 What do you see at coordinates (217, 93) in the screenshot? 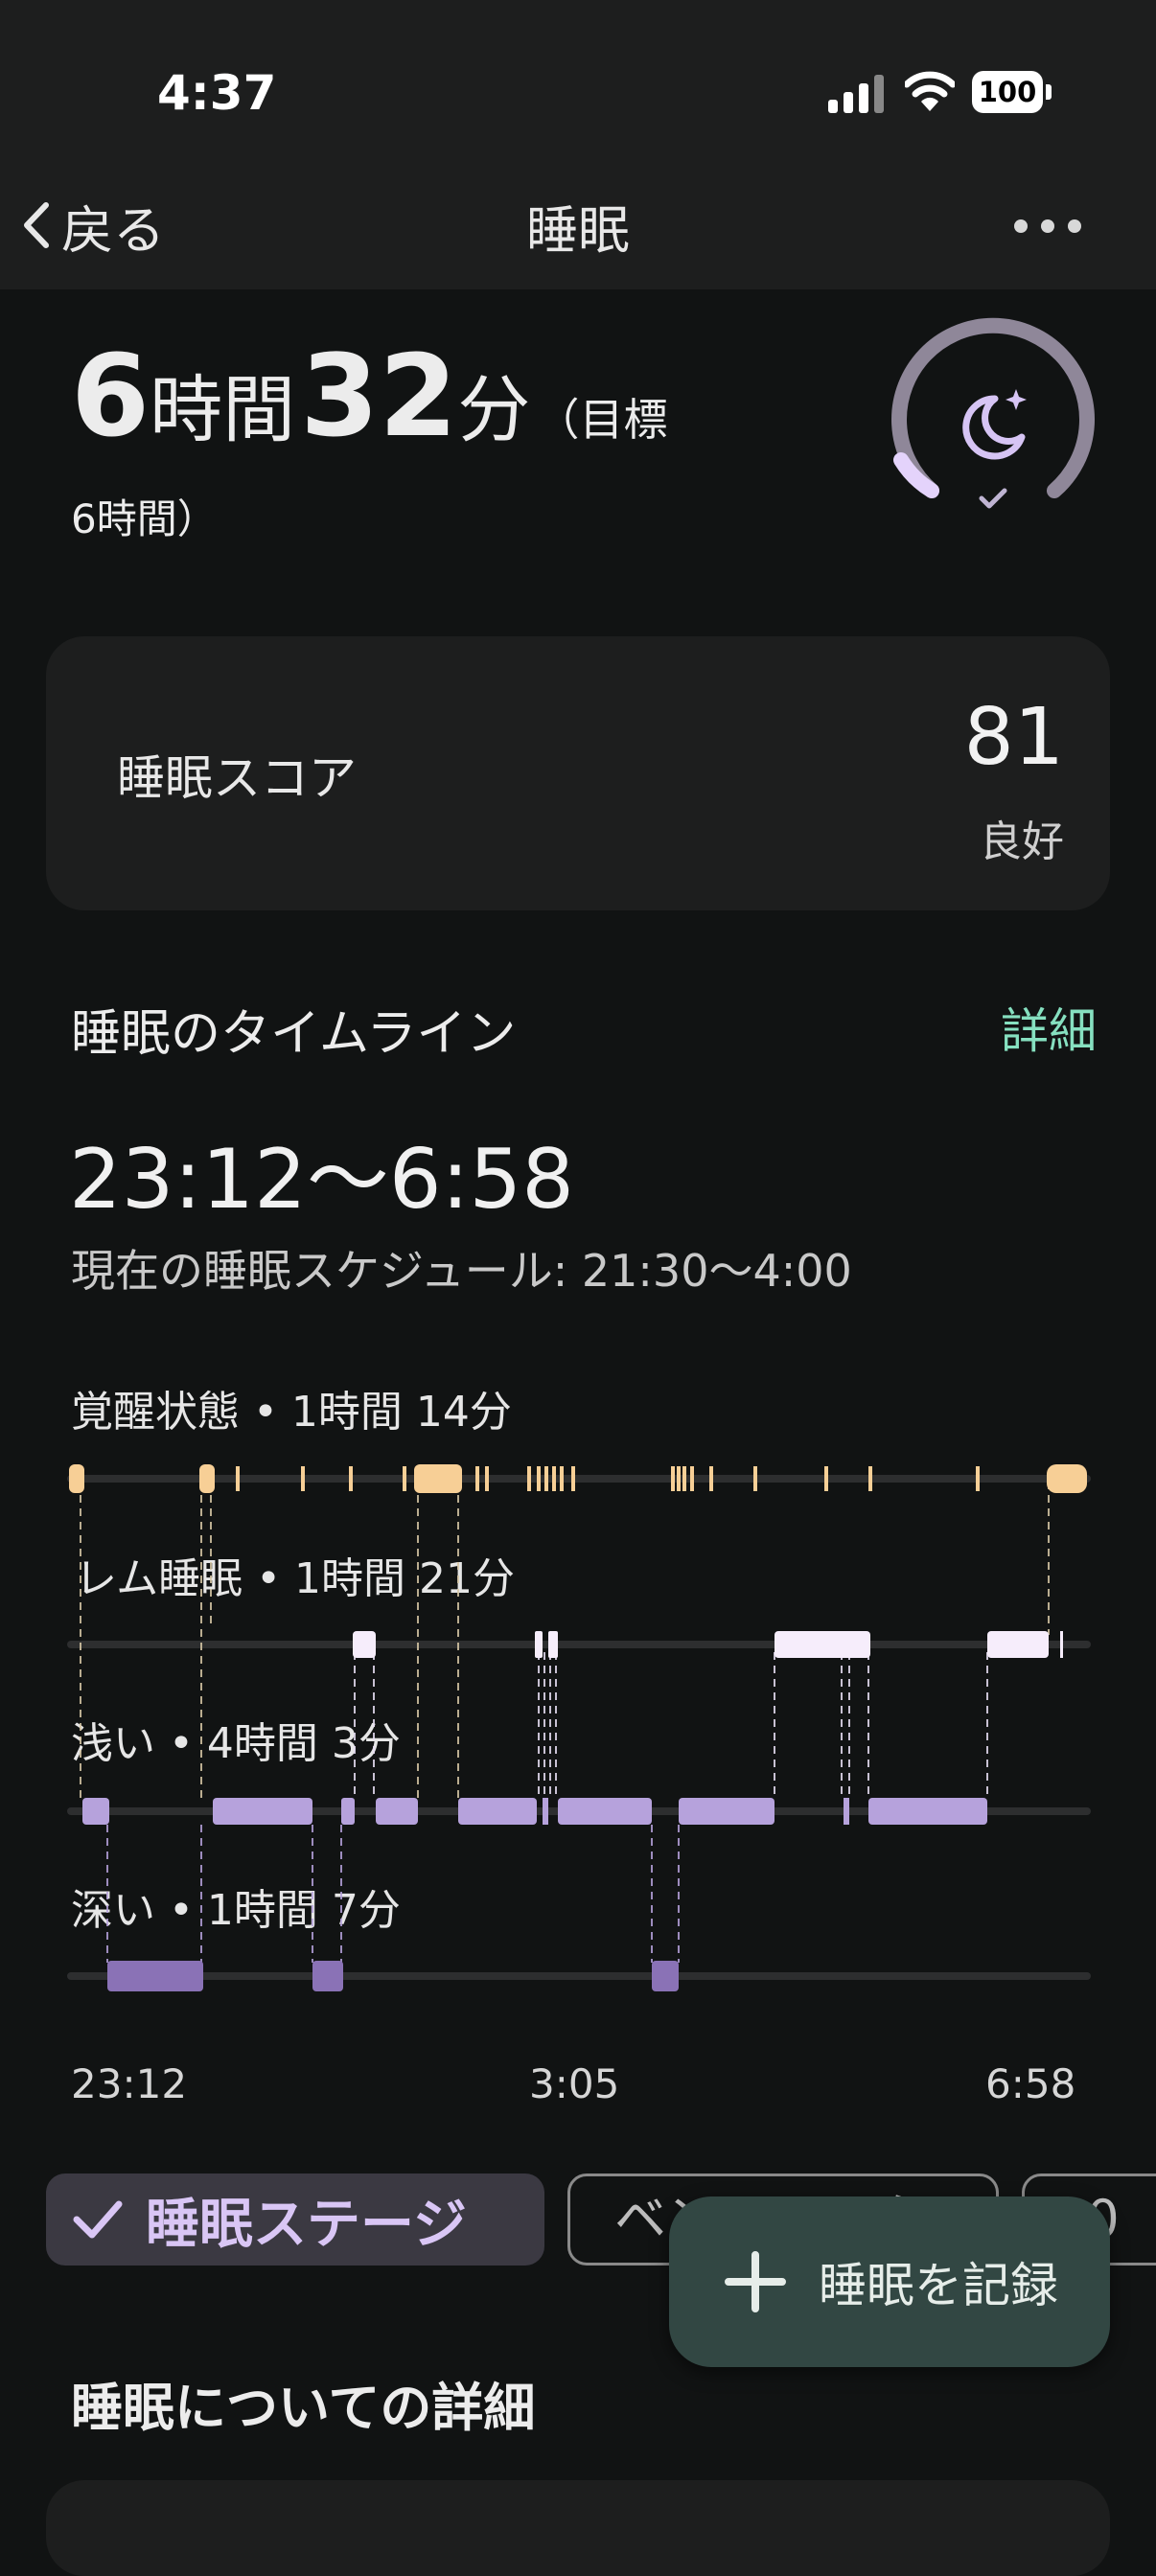
I see `status-time: 4:37` at bounding box center [217, 93].